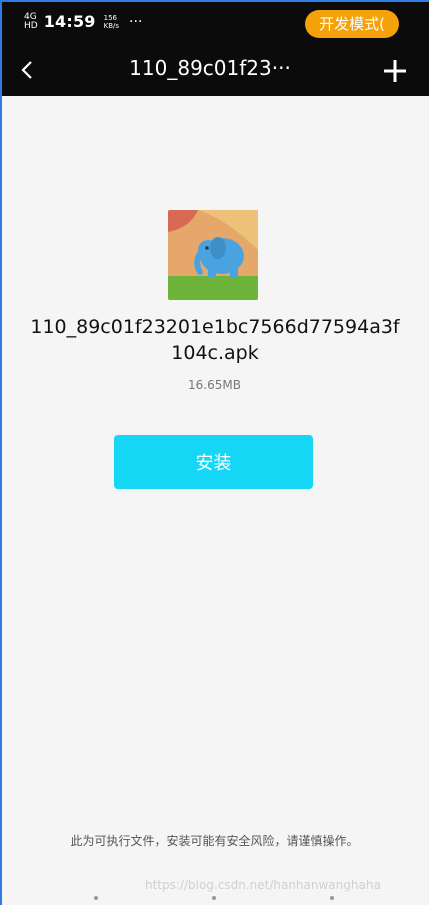 The image size is (429, 905). Describe the element at coordinates (352, 24) in the screenshot. I see `developer-mode-badge: 开发模式(` at that location.